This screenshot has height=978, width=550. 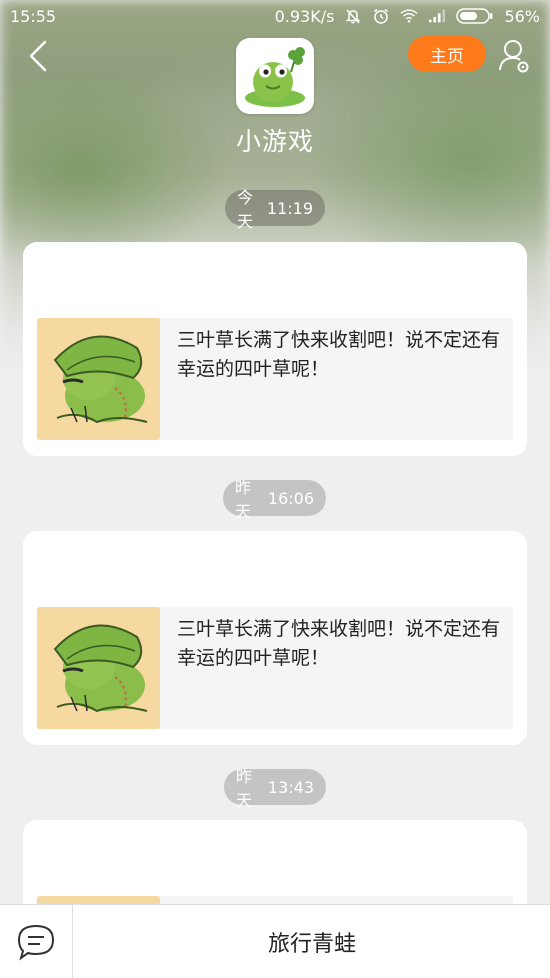 I want to click on user-settings-icon, so click(x=514, y=56).